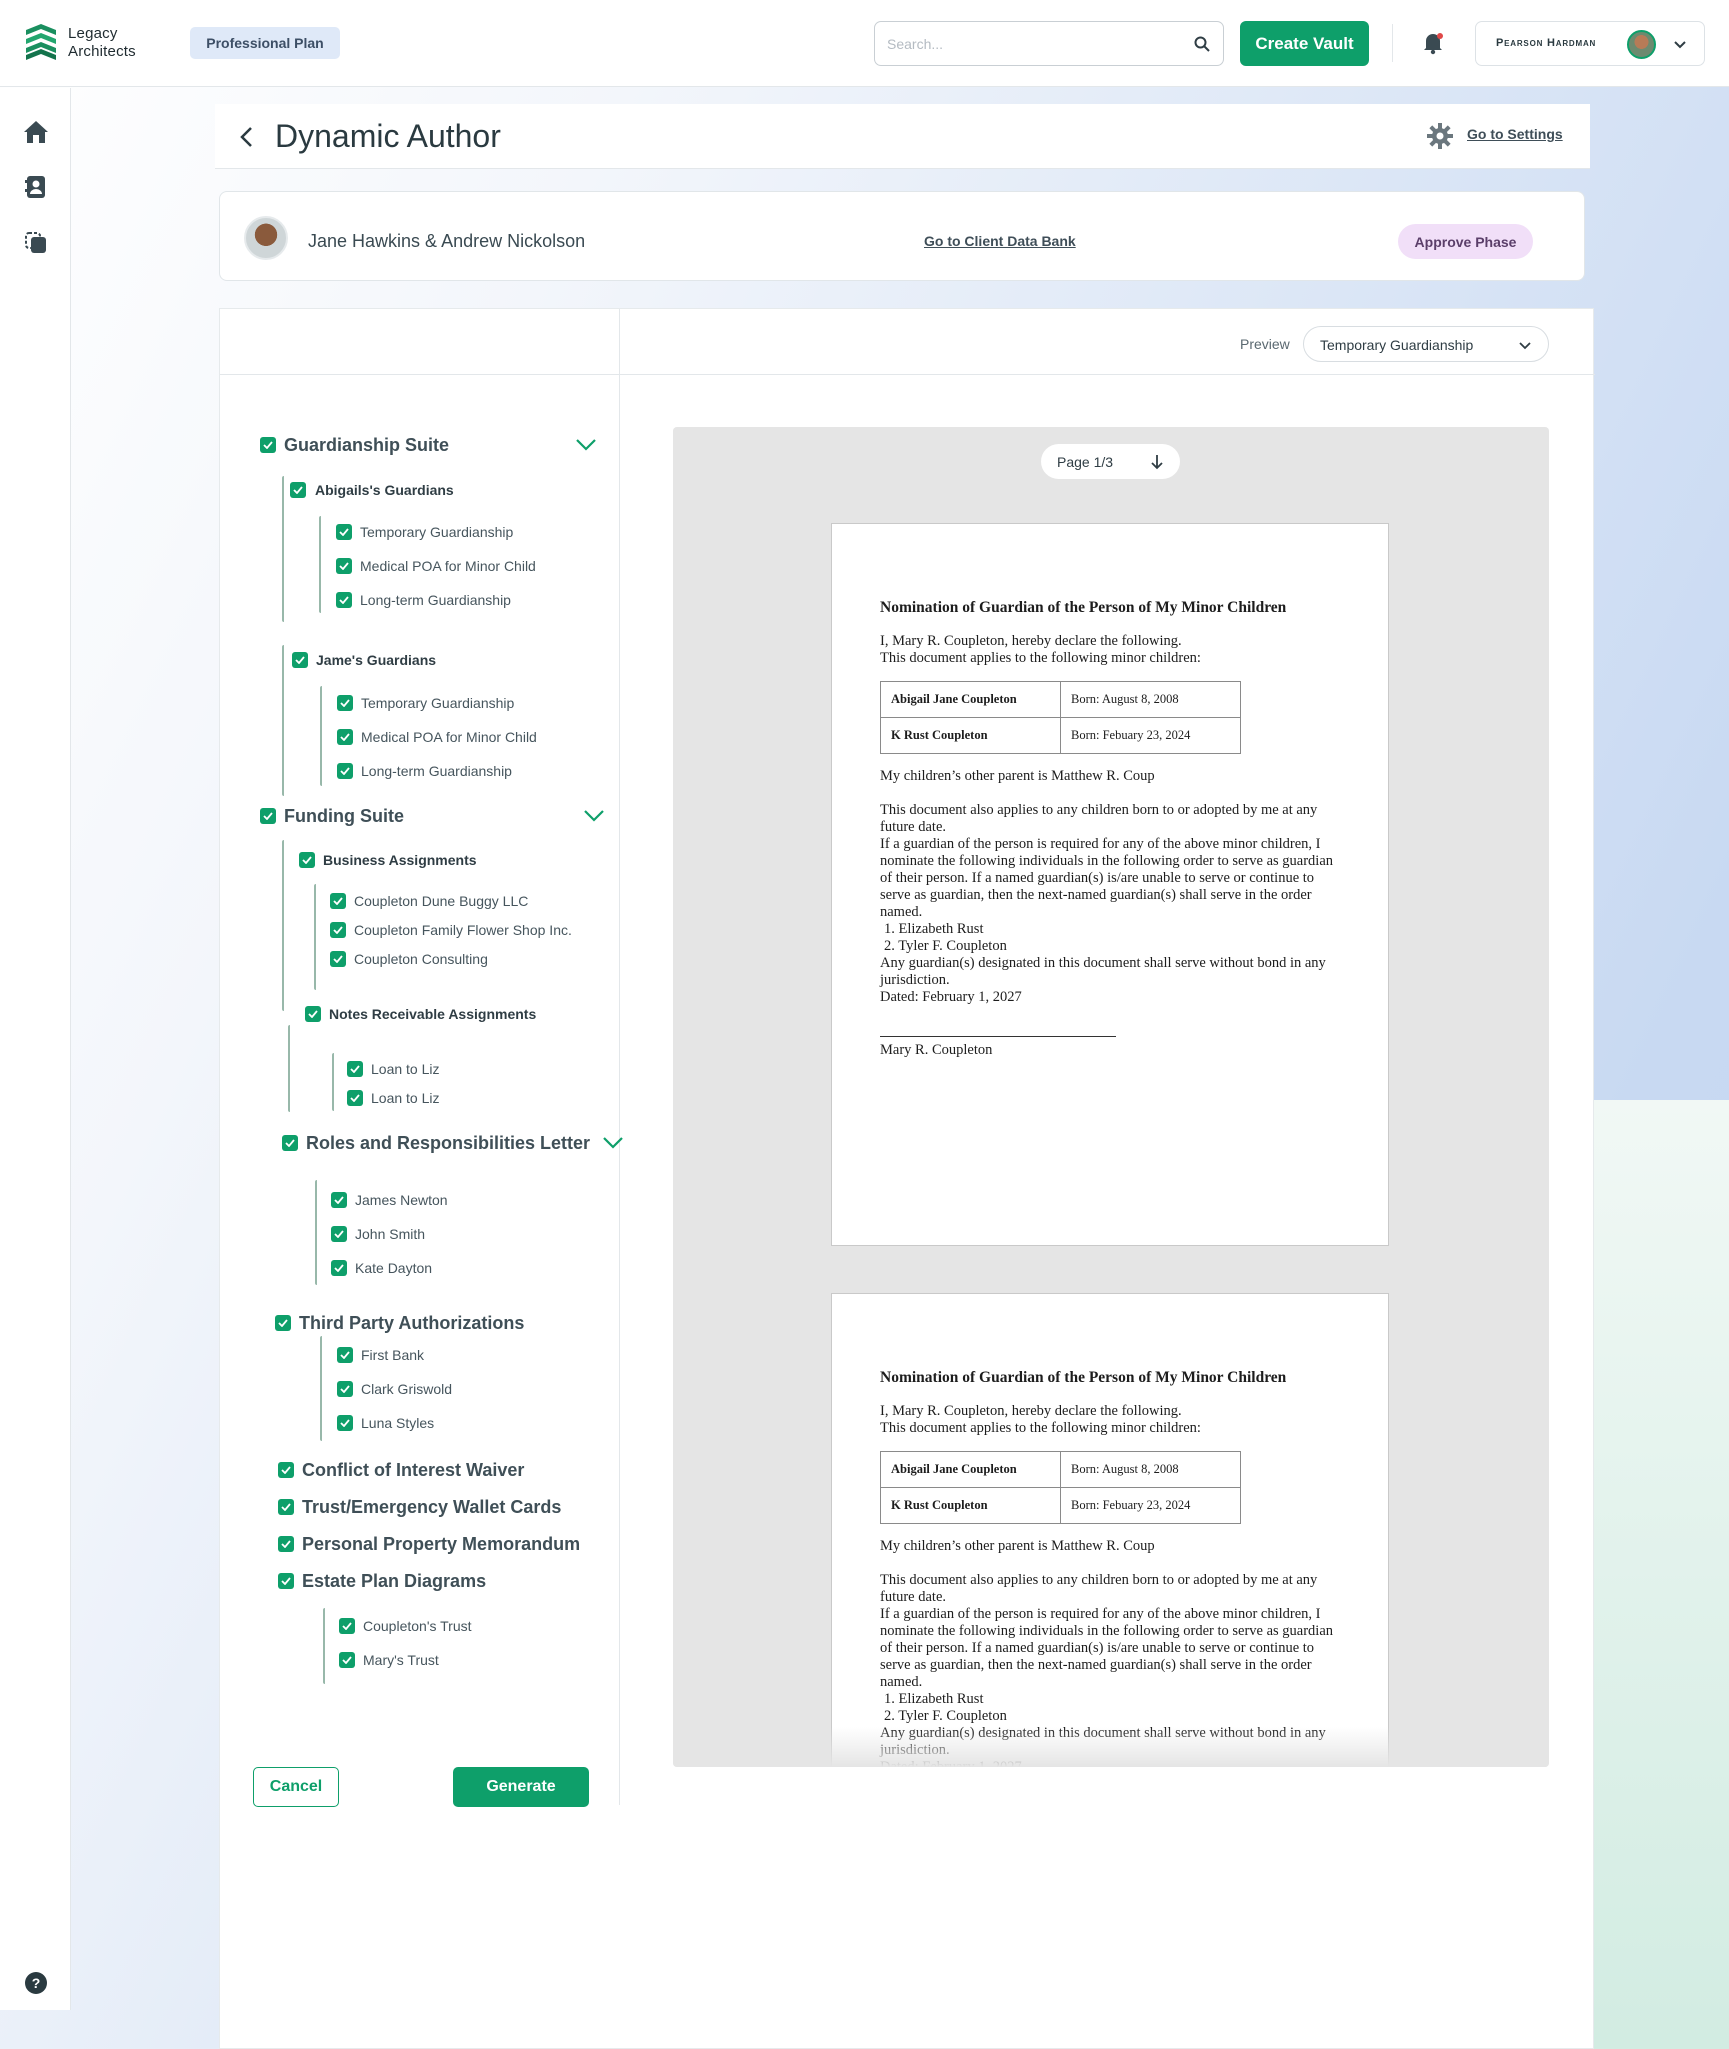 The width and height of the screenshot is (1729, 2049). I want to click on search-input, so click(1032, 43).